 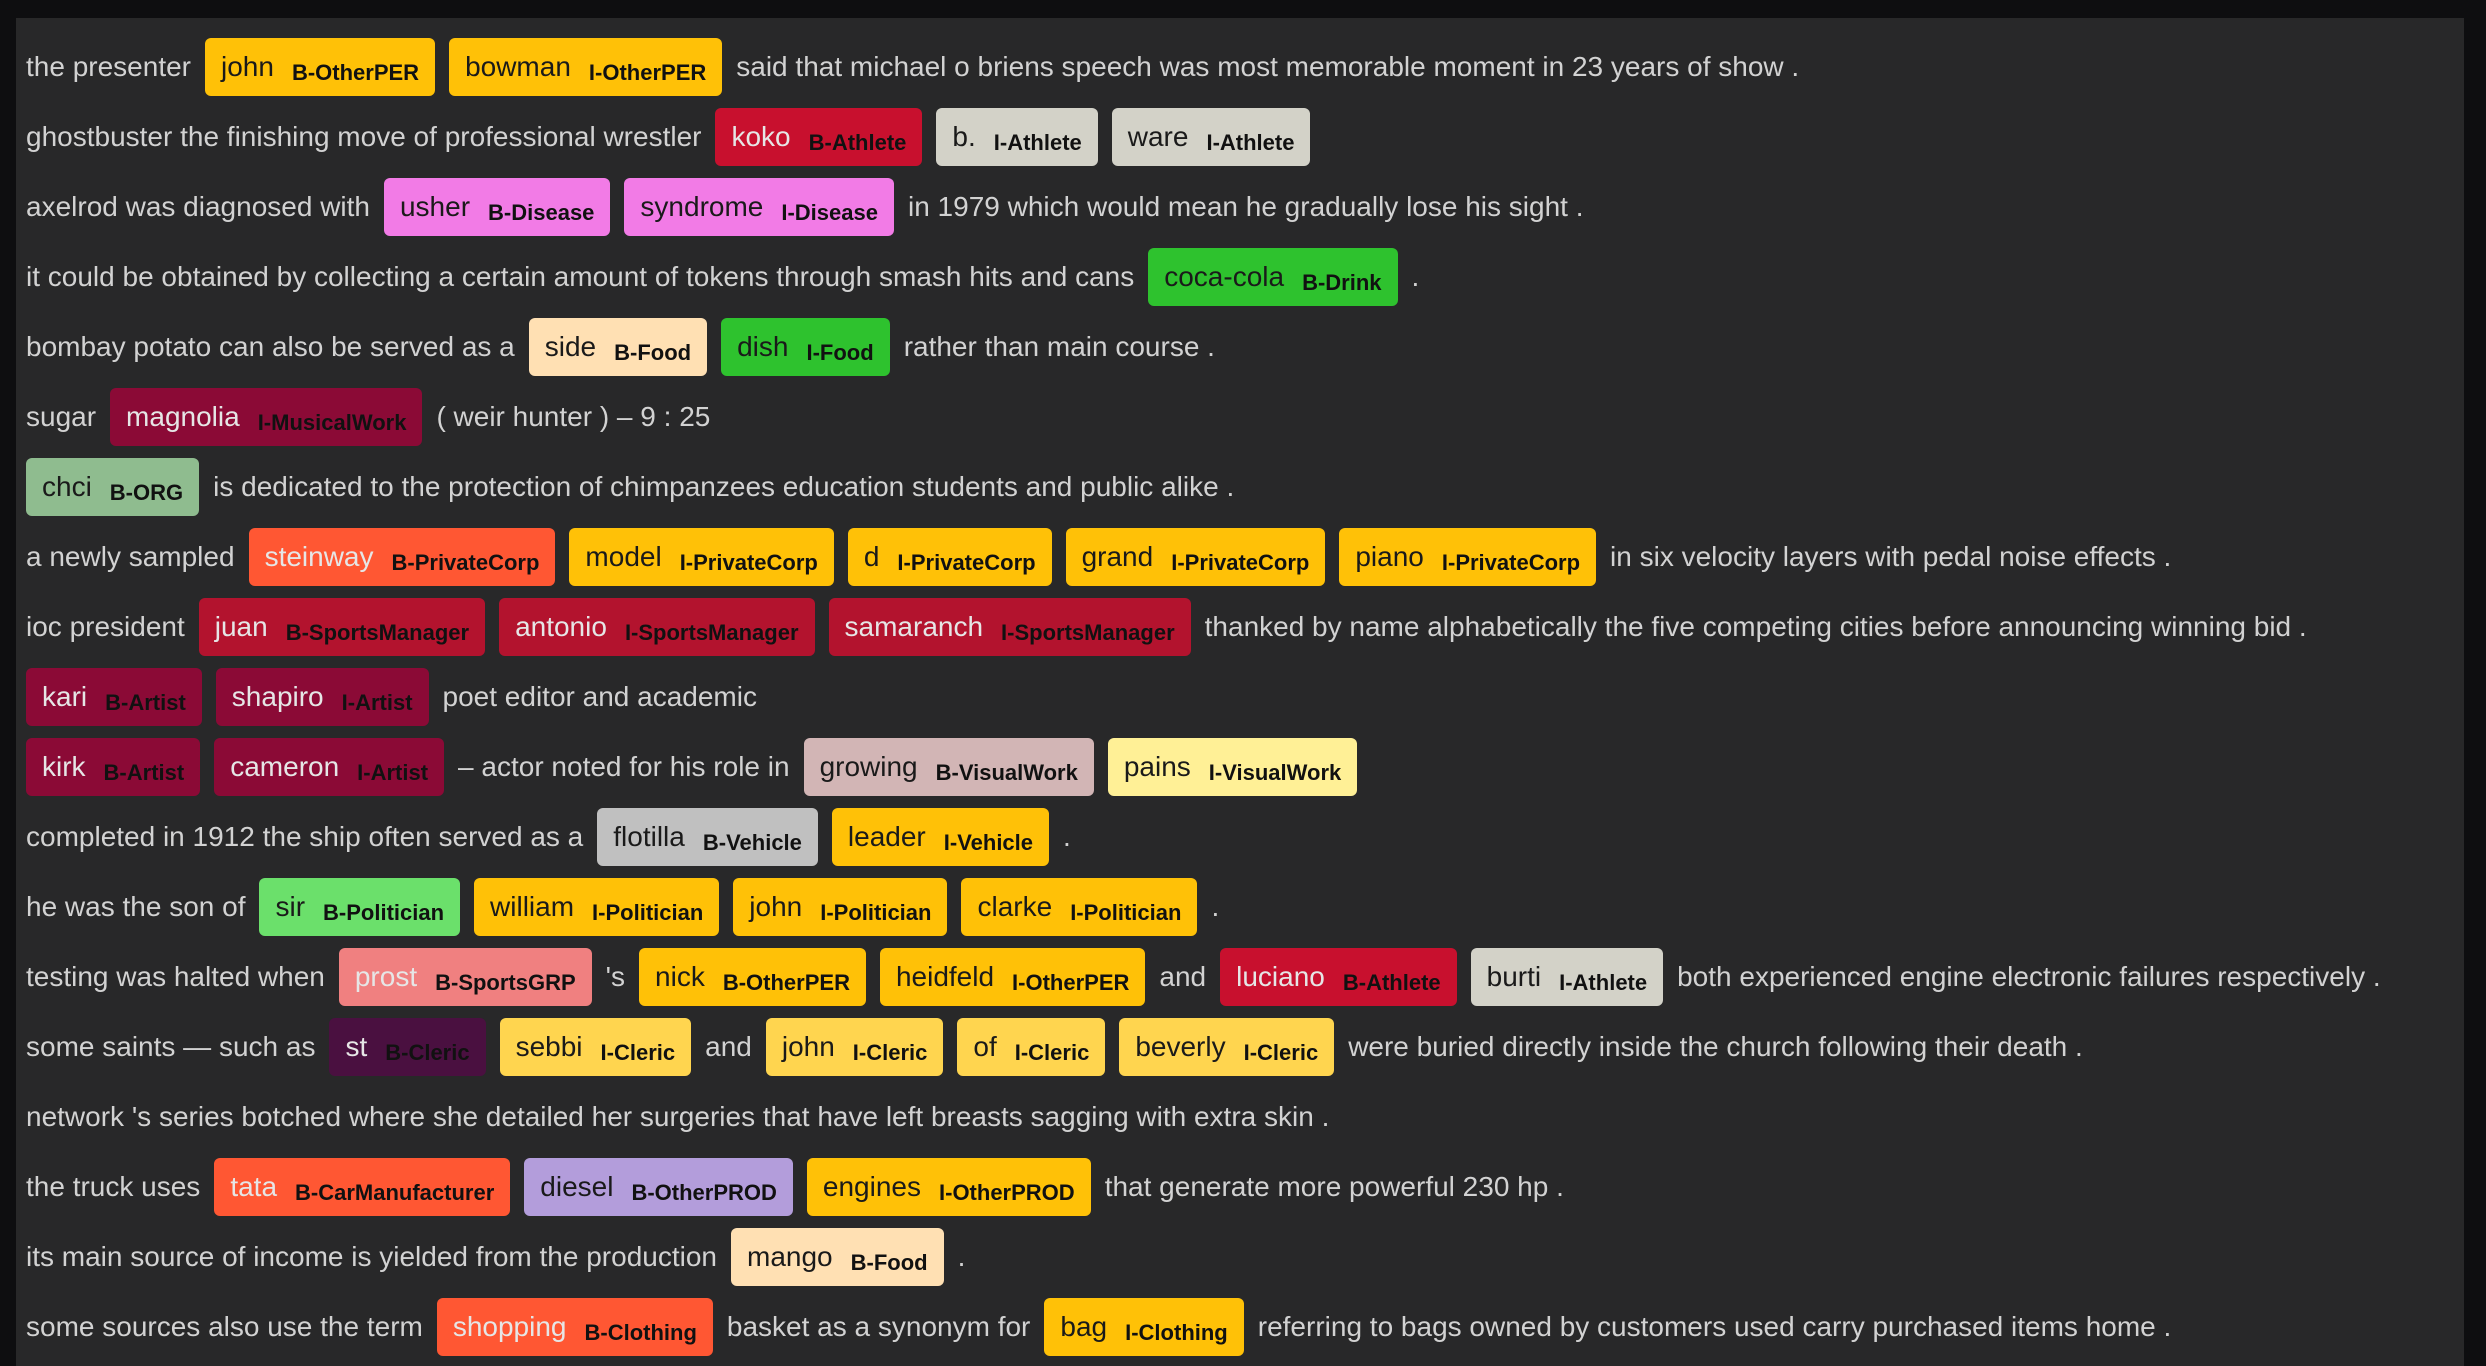 I want to click on entity-word: of, so click(x=985, y=1046).